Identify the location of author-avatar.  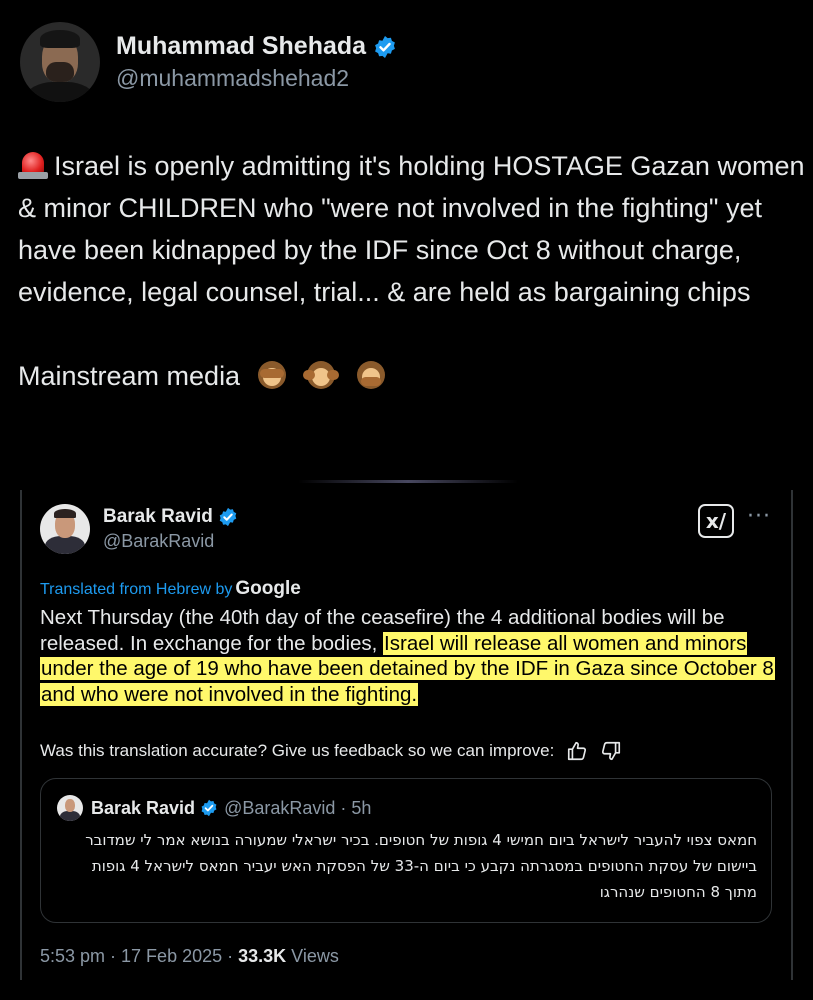
(60, 62).